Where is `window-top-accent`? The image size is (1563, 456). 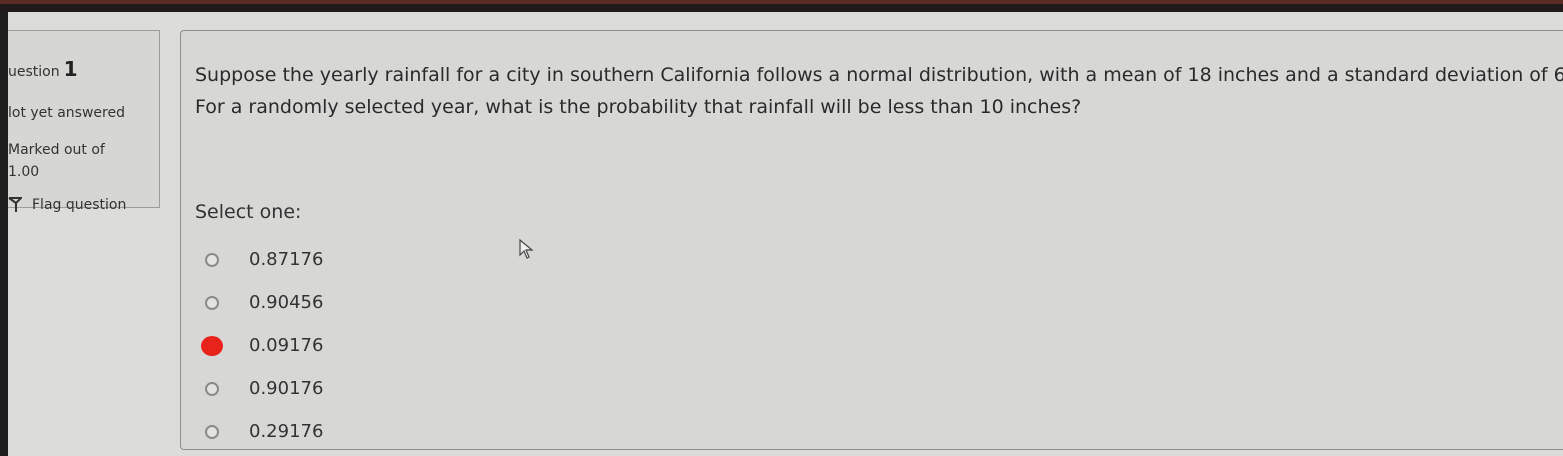 window-top-accent is located at coordinates (781, 2).